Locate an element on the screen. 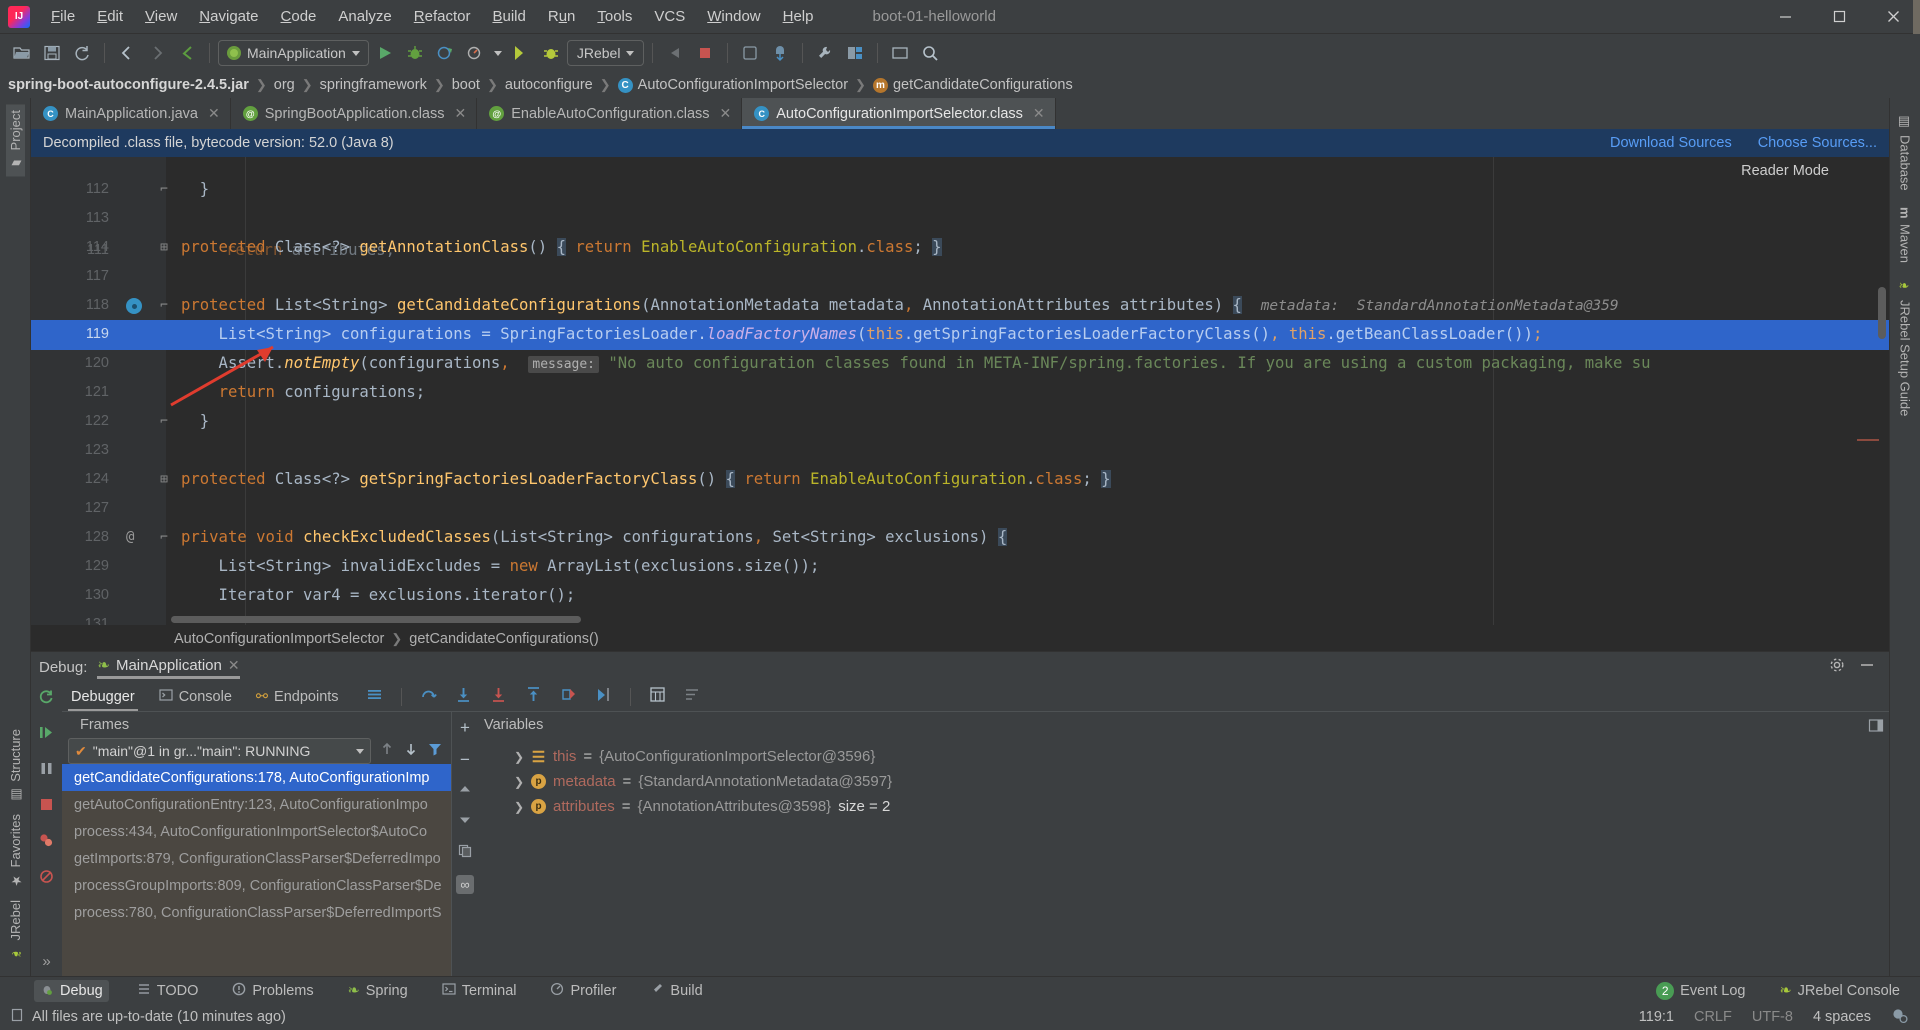  settings-wrench-icon is located at coordinates (825, 53).